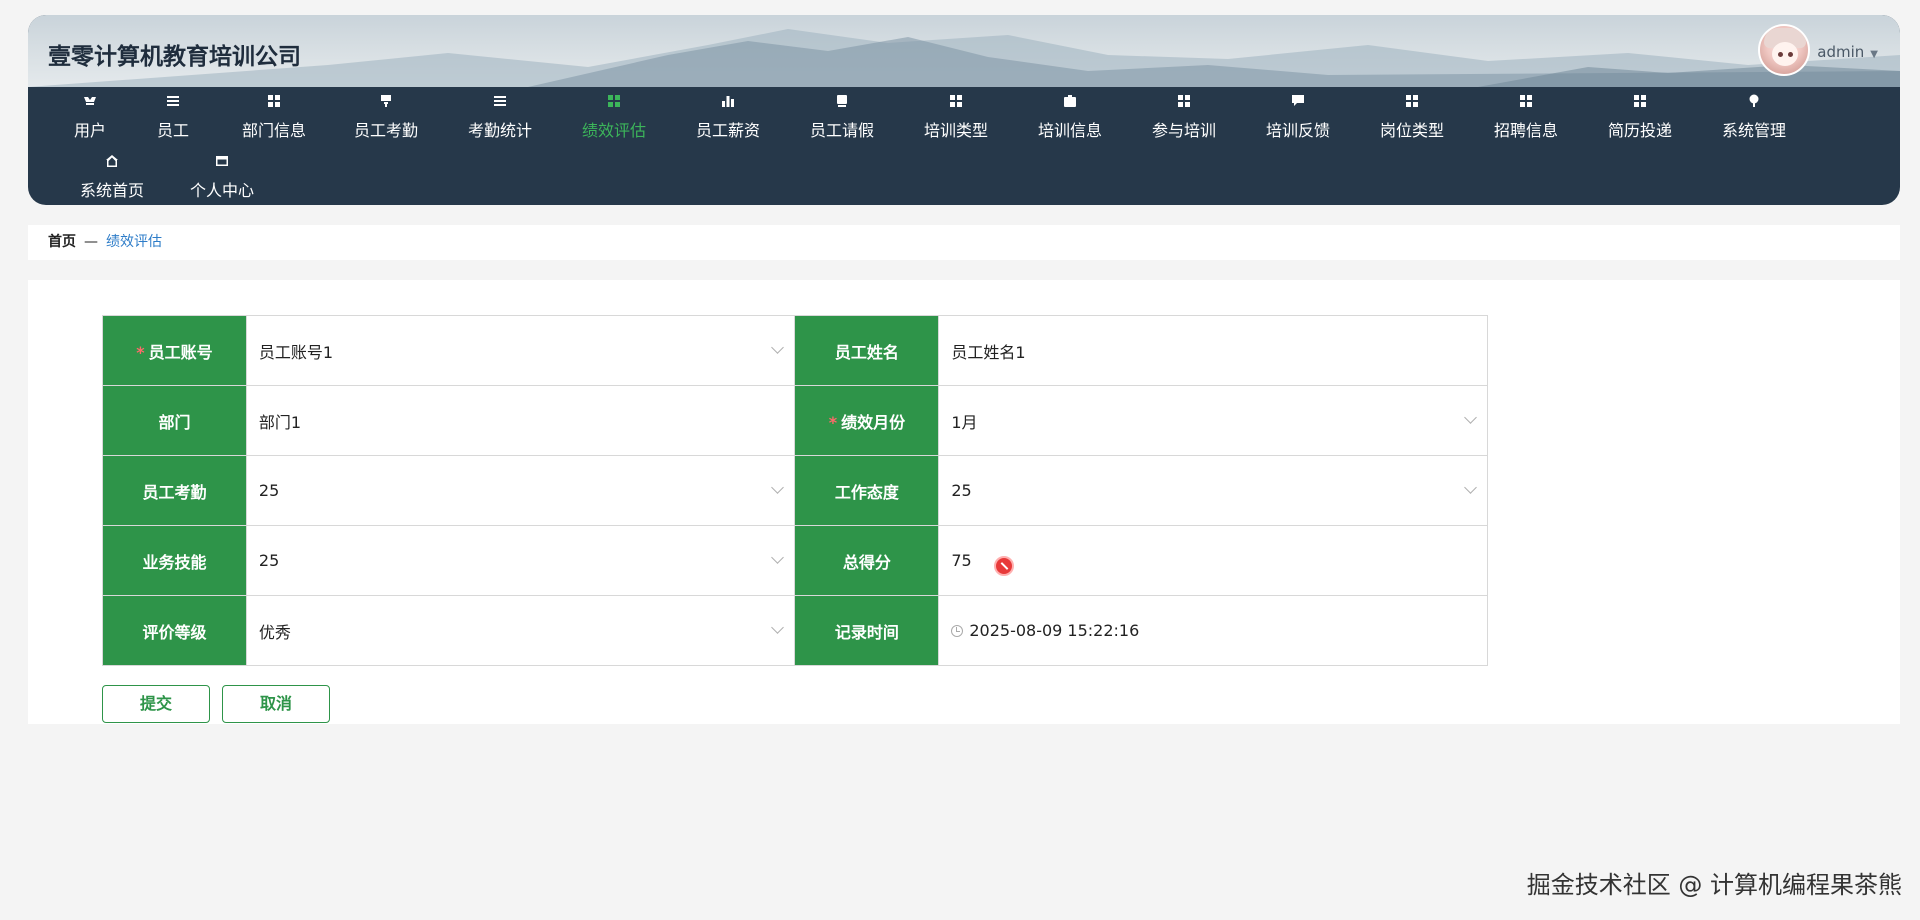 This screenshot has height=920, width=1920. I want to click on total-score-field: 75, so click(1213, 560).